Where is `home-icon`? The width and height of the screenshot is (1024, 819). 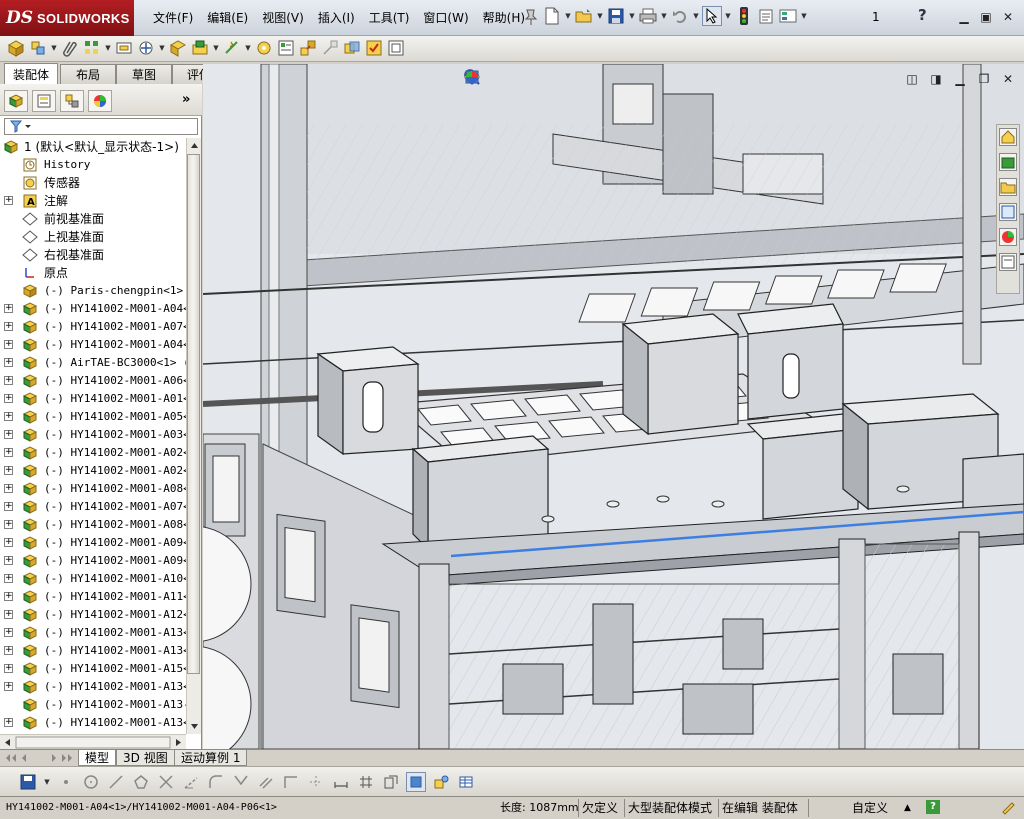 home-icon is located at coordinates (1008, 137).